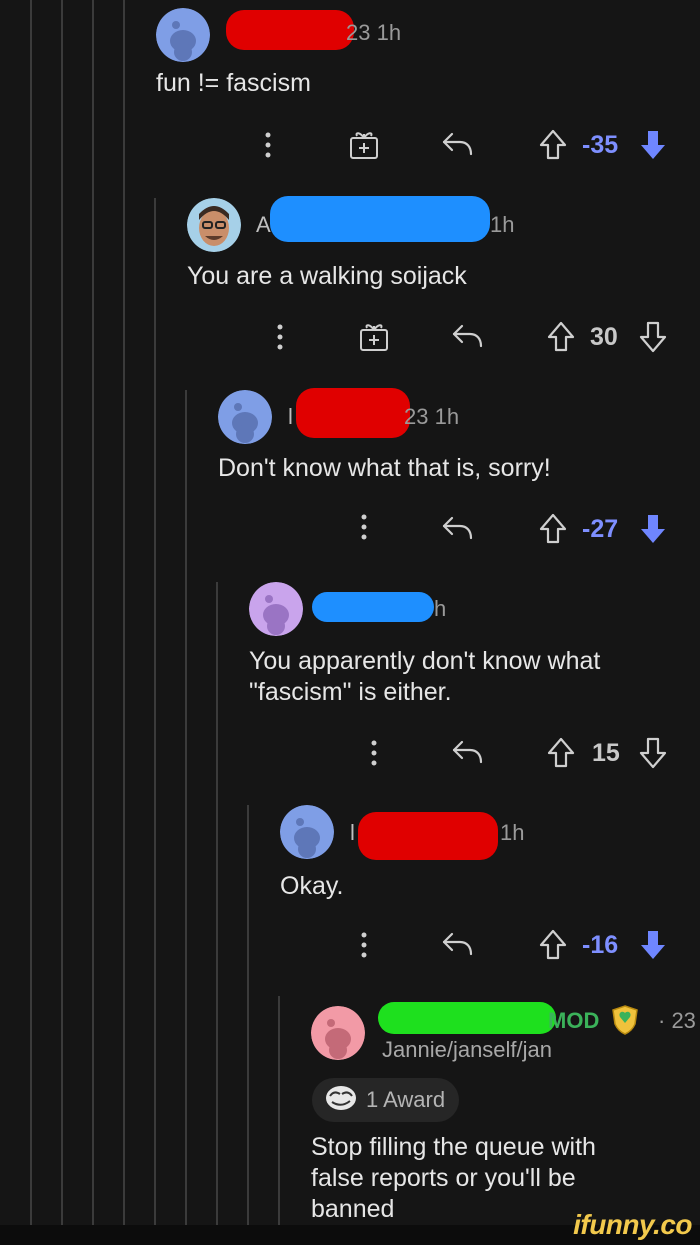  I want to click on score: -35, so click(600, 145).